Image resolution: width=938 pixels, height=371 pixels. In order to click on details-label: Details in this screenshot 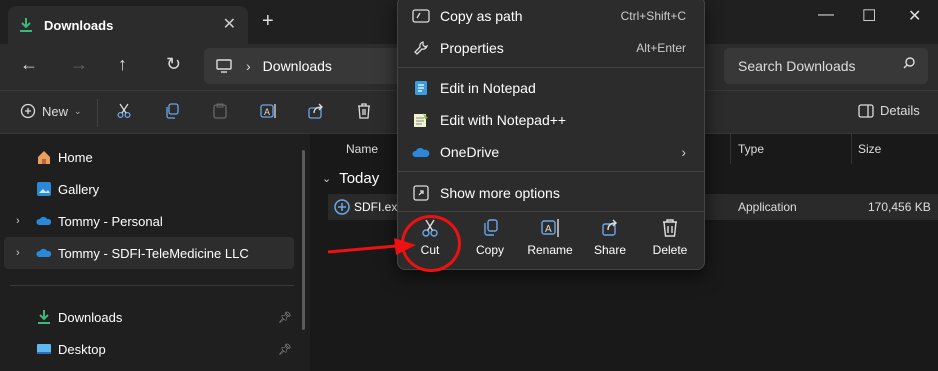, I will do `click(900, 110)`.